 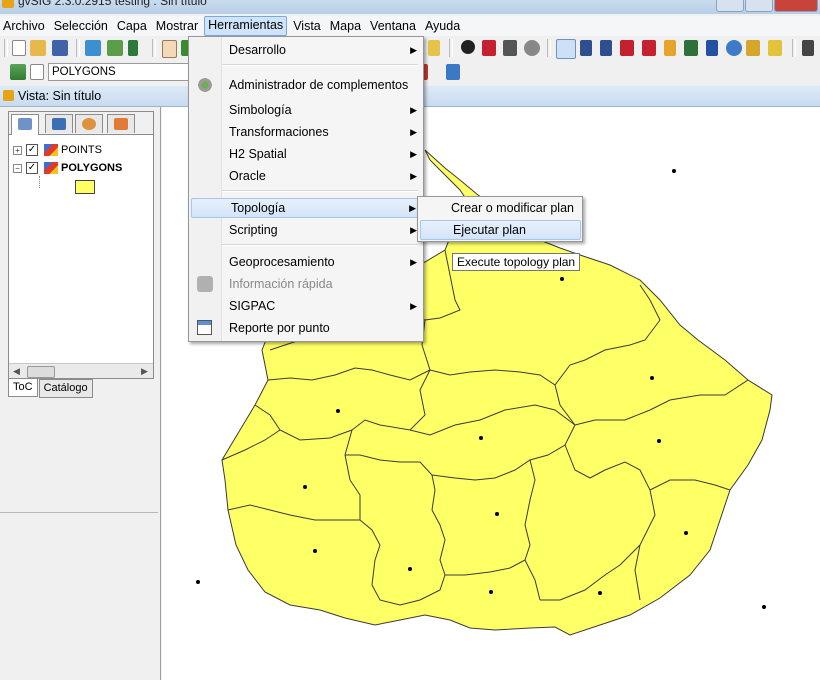 I want to click on point-report-icon, so click(x=204, y=327).